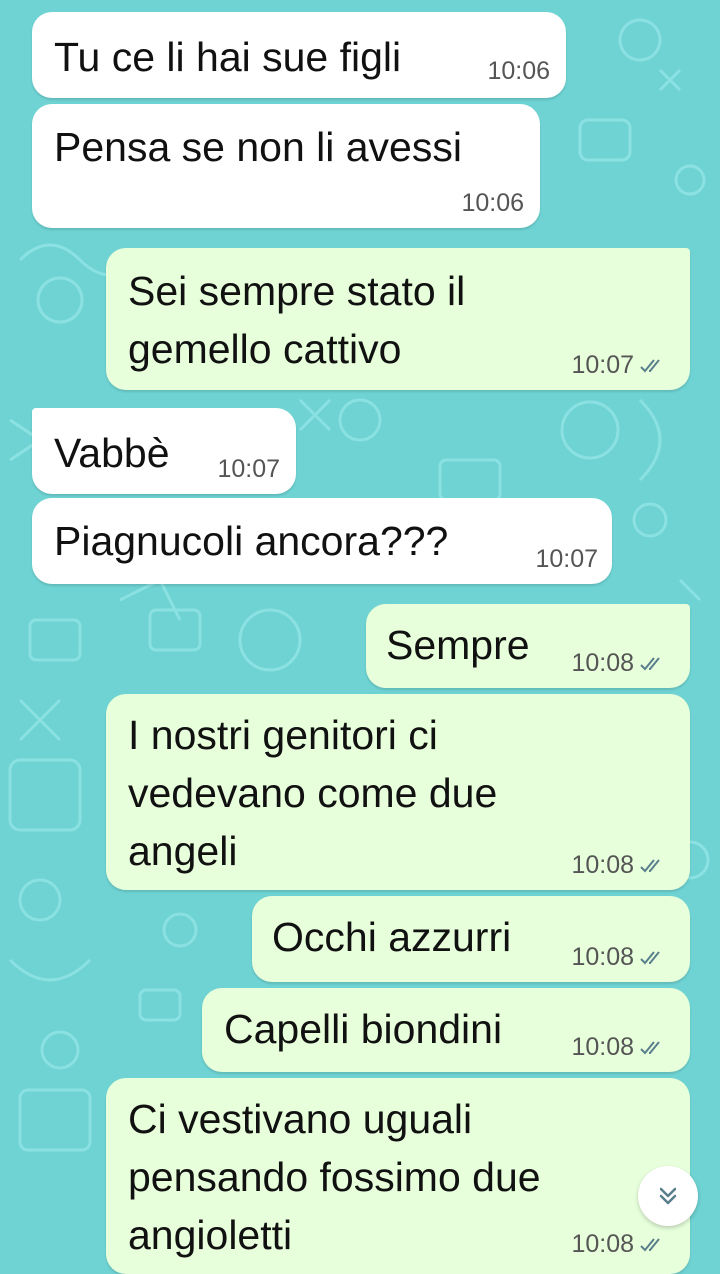 The height and width of the screenshot is (1274, 720). I want to click on message-outgoing: Capelli biondini 10:08, so click(446, 1030).